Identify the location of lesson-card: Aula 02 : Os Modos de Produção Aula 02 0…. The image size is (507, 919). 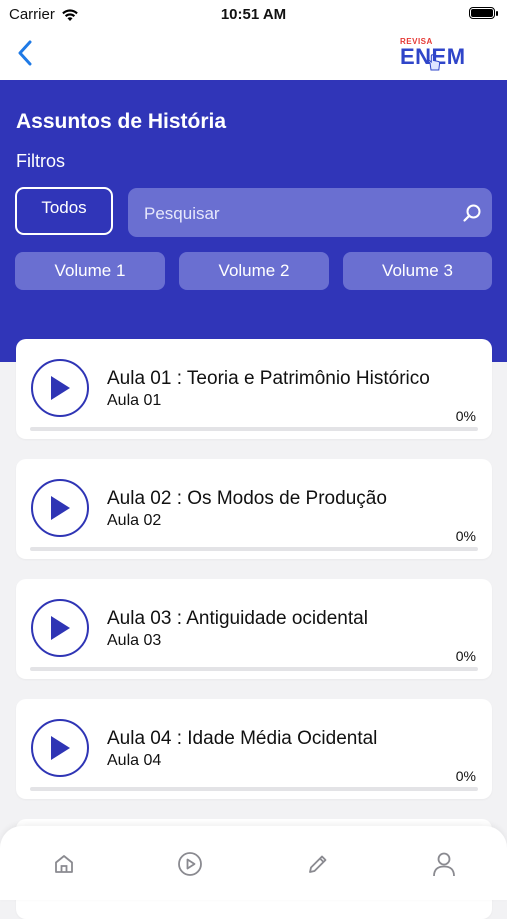
(254, 509).